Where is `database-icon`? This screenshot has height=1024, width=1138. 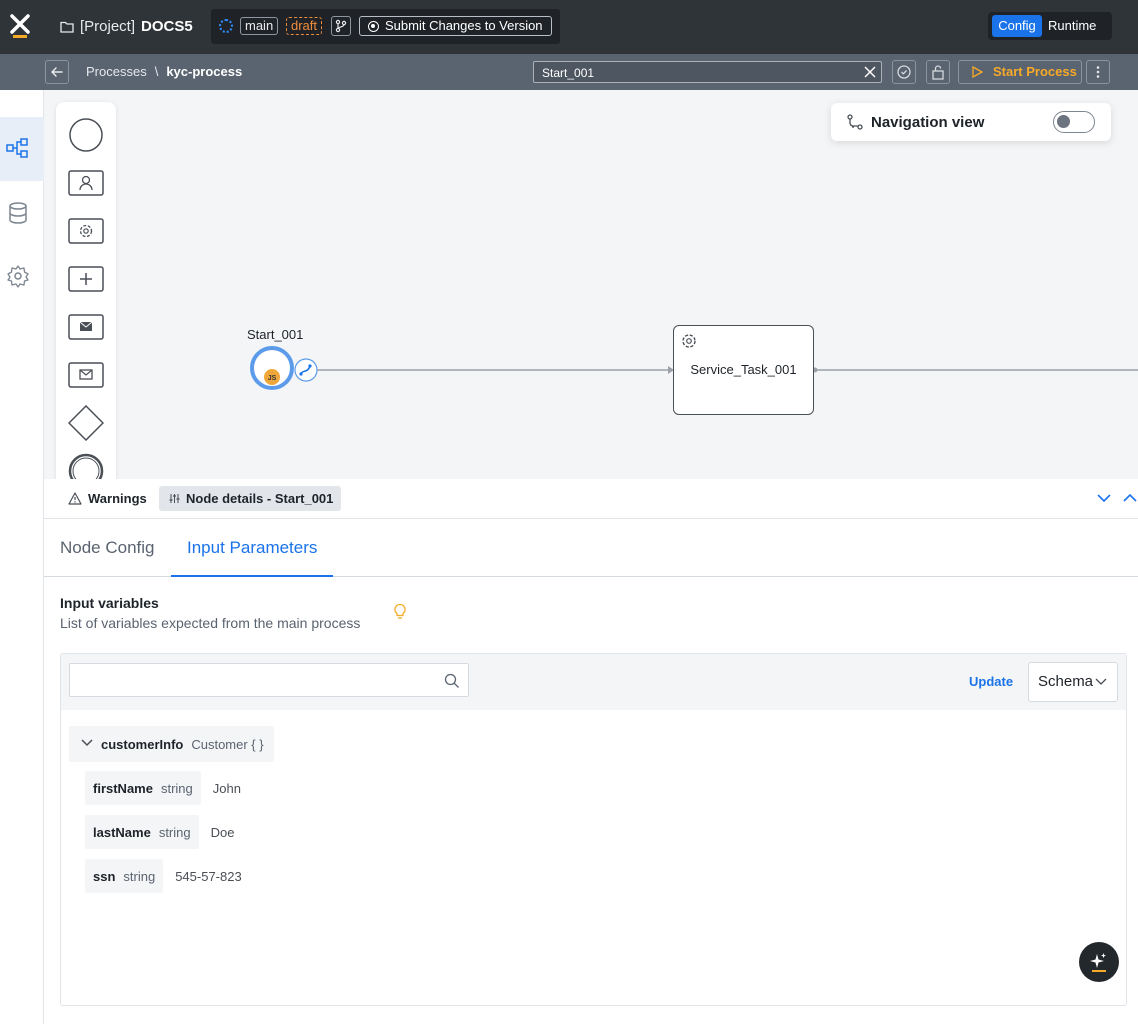
database-icon is located at coordinates (18, 213).